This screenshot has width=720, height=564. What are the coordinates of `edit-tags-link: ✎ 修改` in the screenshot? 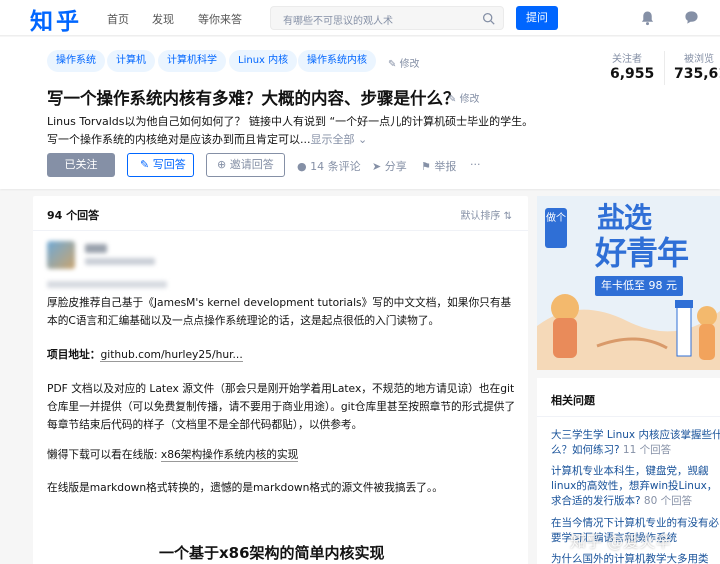 It's located at (404, 62).